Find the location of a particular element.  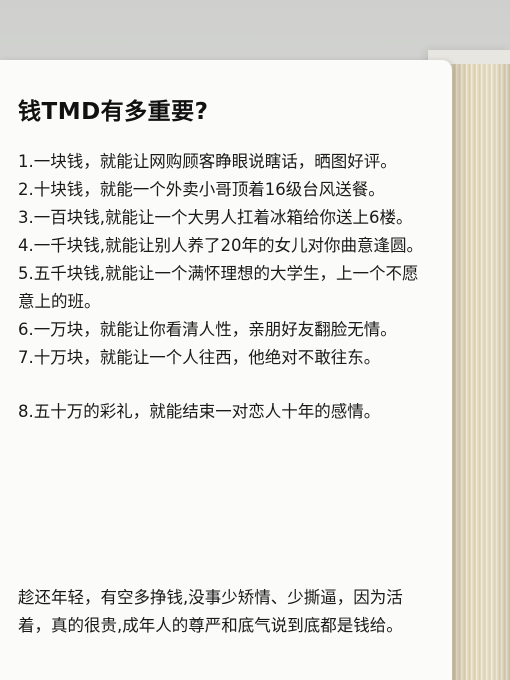

list-item: 8.五十万的彩礼，就能结束一对恋人十年的感情。 is located at coordinates (199, 411).